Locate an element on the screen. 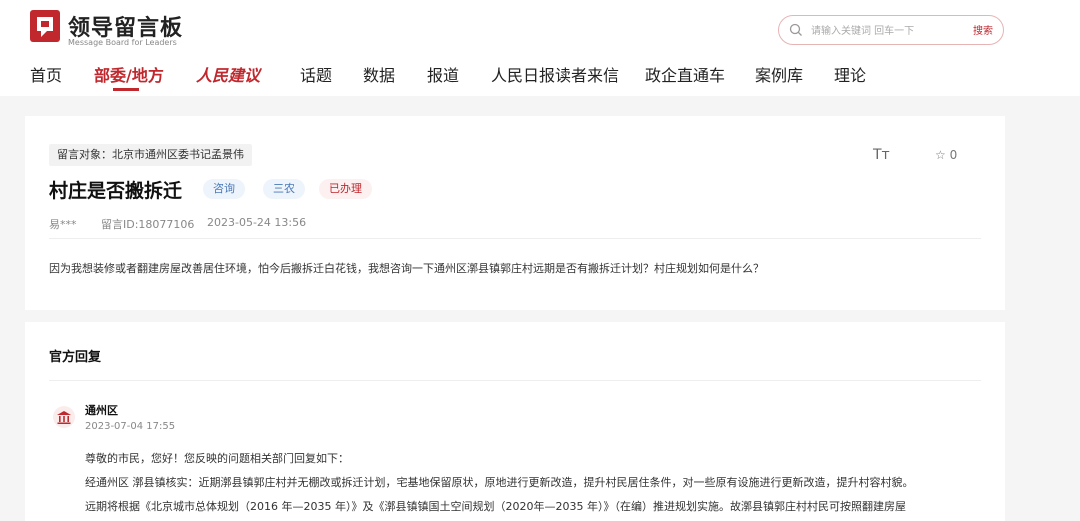 This screenshot has height=521, width=1080. tag-consult: 咨询 is located at coordinates (224, 189).